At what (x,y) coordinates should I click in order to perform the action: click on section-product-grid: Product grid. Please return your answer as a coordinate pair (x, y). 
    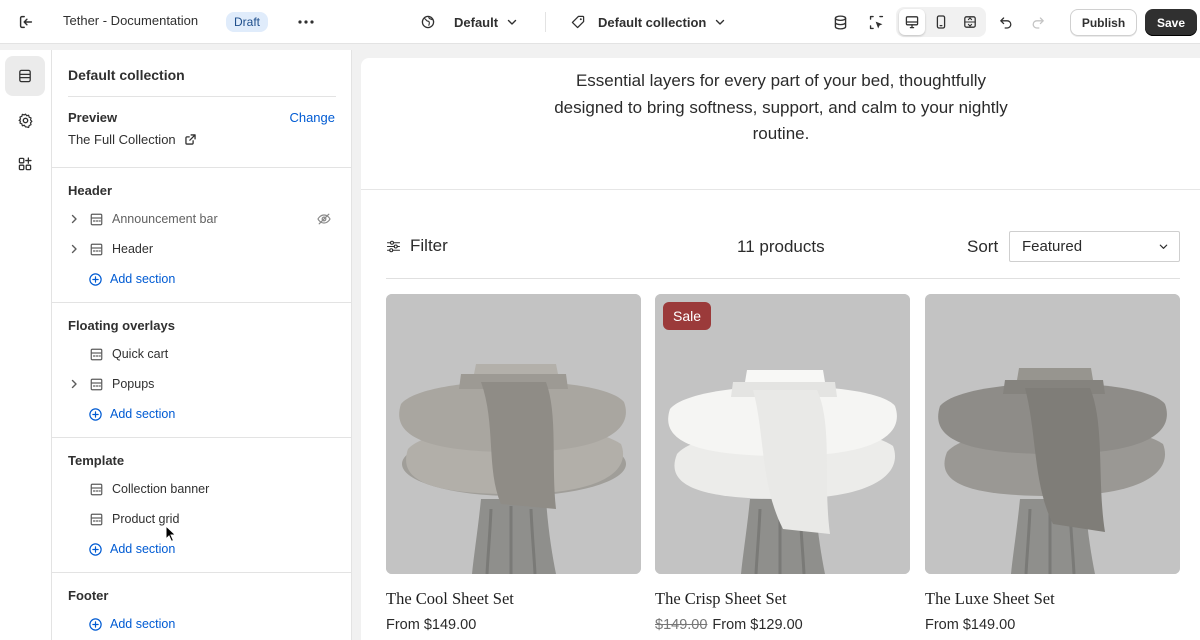
    Looking at the image, I should click on (202, 519).